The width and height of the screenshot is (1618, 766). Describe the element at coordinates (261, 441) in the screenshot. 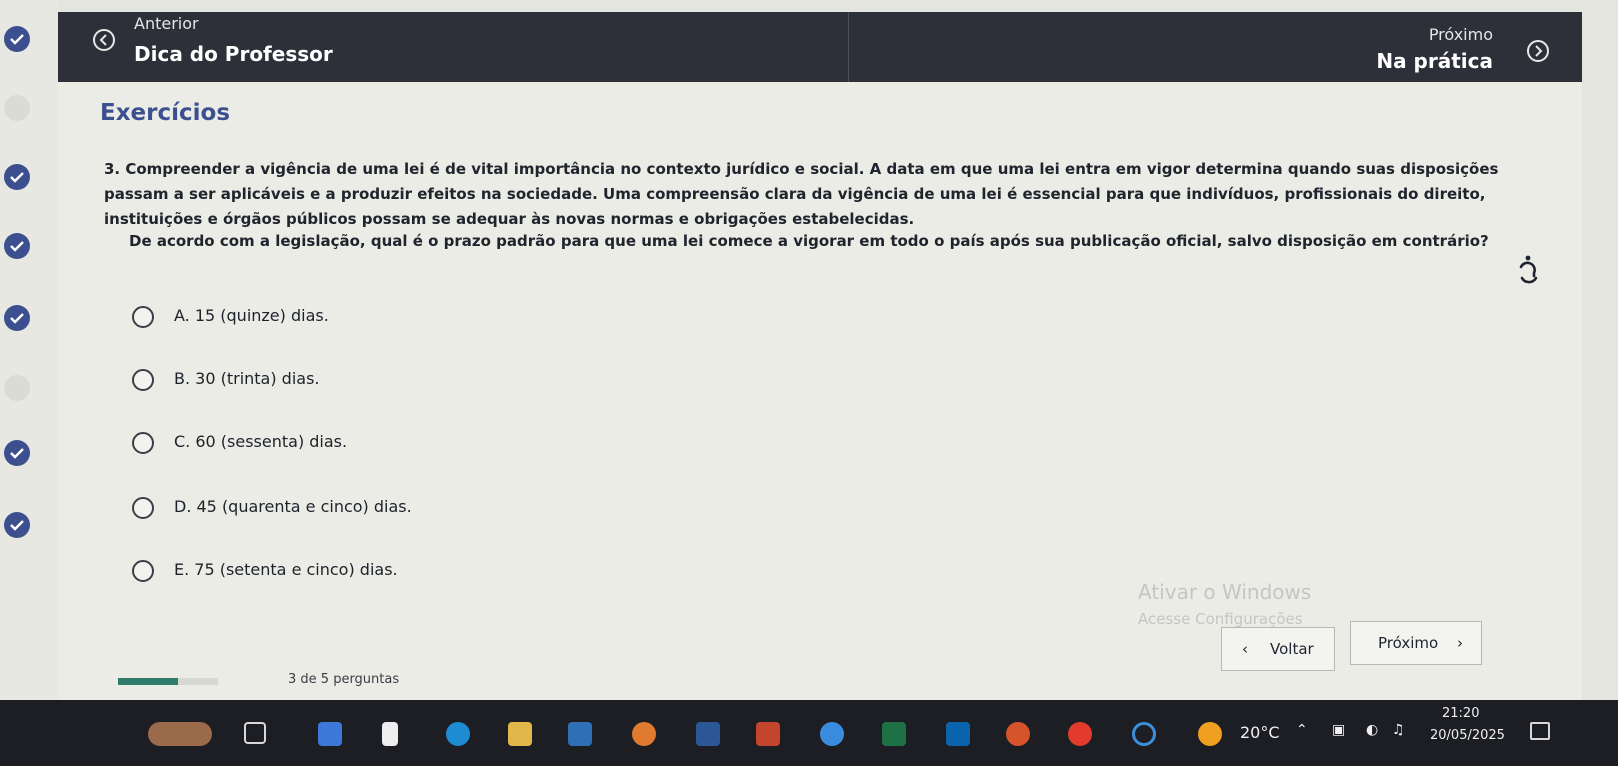

I see `option-label: C. 60 (sessenta) dias.` at that location.